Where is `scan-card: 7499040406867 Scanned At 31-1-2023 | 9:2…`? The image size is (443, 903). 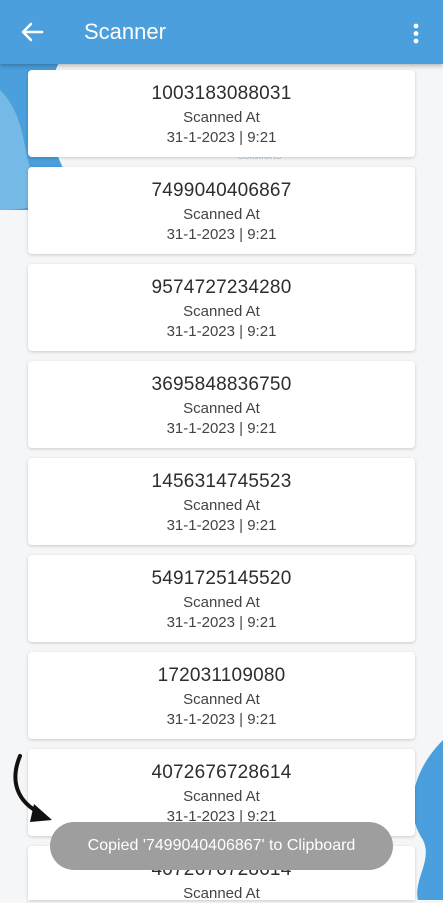
scan-card: 7499040406867 Scanned At 31-1-2023 | 9:2… is located at coordinates (221, 210).